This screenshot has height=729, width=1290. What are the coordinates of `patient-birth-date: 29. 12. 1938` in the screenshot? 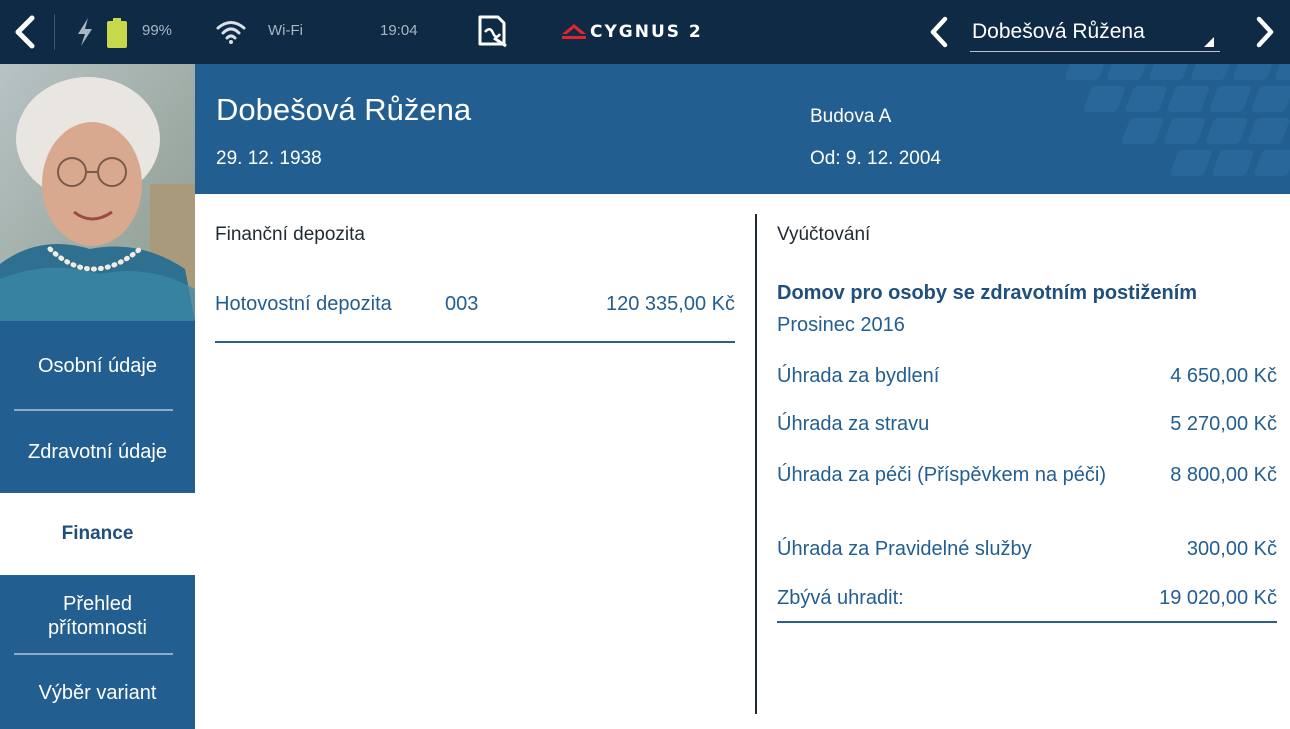 It's located at (269, 158).